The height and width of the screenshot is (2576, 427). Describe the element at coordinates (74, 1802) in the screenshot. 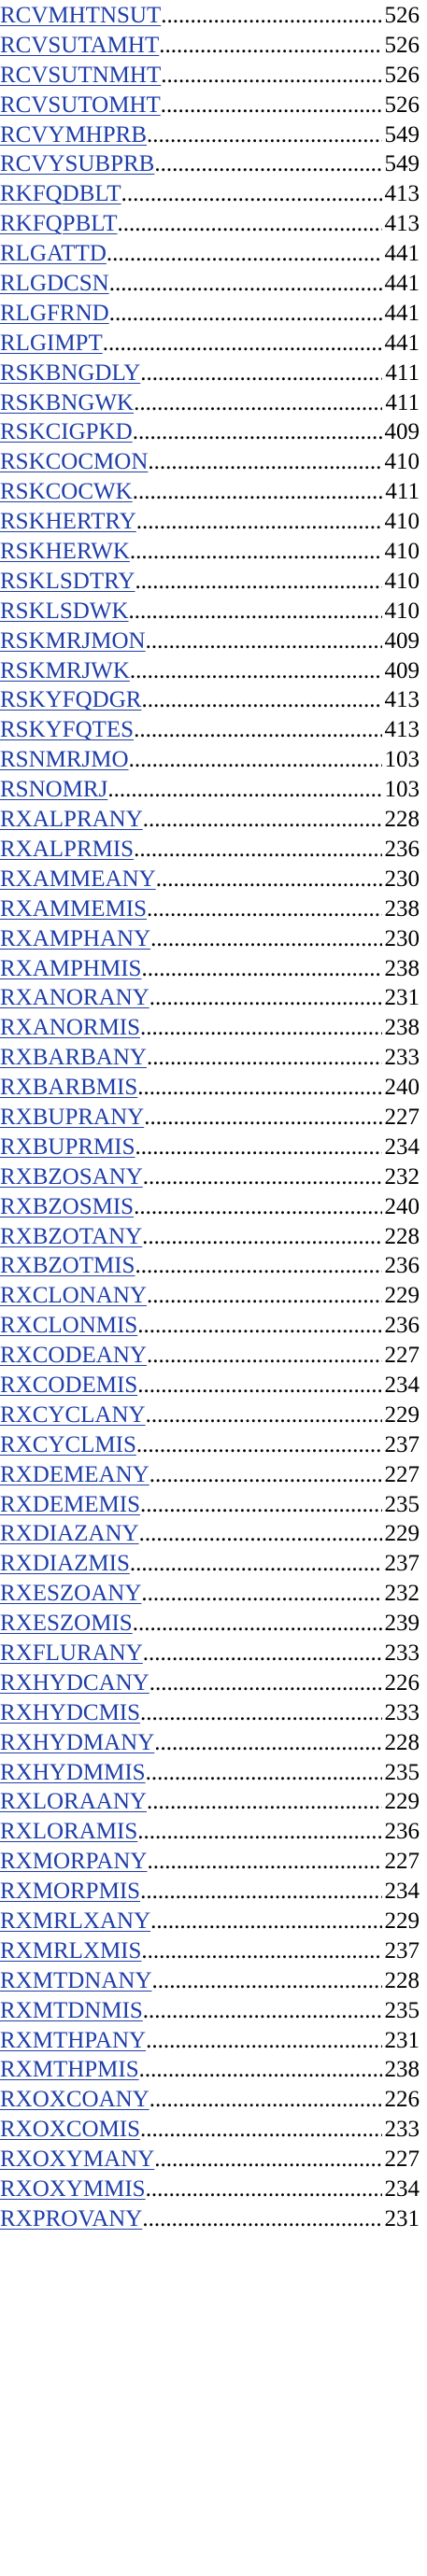

I see `variable-link: RXLORAANY` at that location.